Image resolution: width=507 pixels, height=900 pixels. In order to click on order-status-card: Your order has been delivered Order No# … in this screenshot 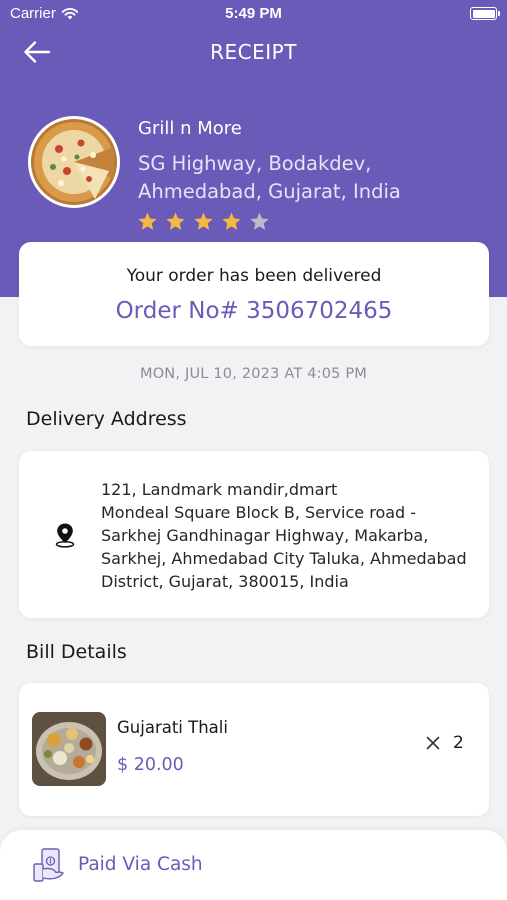, I will do `click(254, 294)`.